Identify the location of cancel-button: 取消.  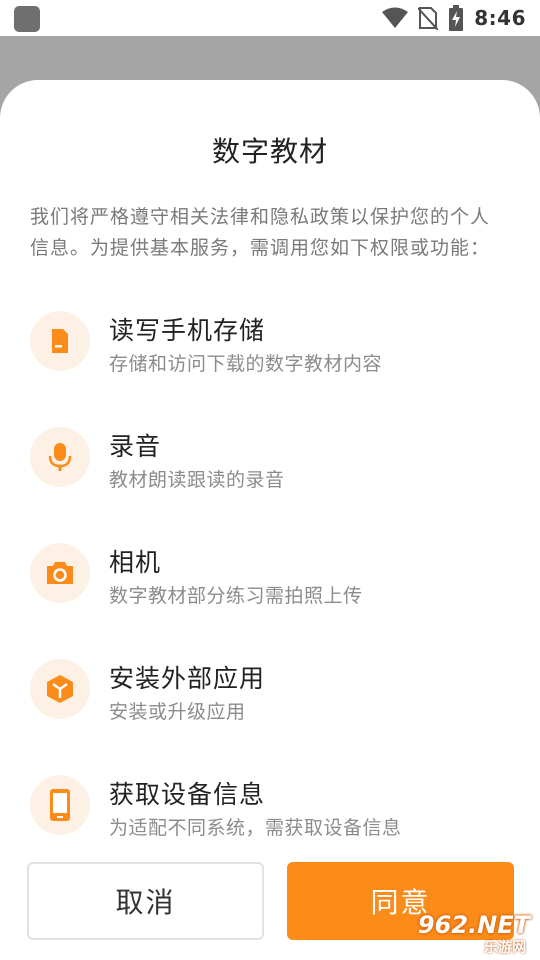
(145, 901).